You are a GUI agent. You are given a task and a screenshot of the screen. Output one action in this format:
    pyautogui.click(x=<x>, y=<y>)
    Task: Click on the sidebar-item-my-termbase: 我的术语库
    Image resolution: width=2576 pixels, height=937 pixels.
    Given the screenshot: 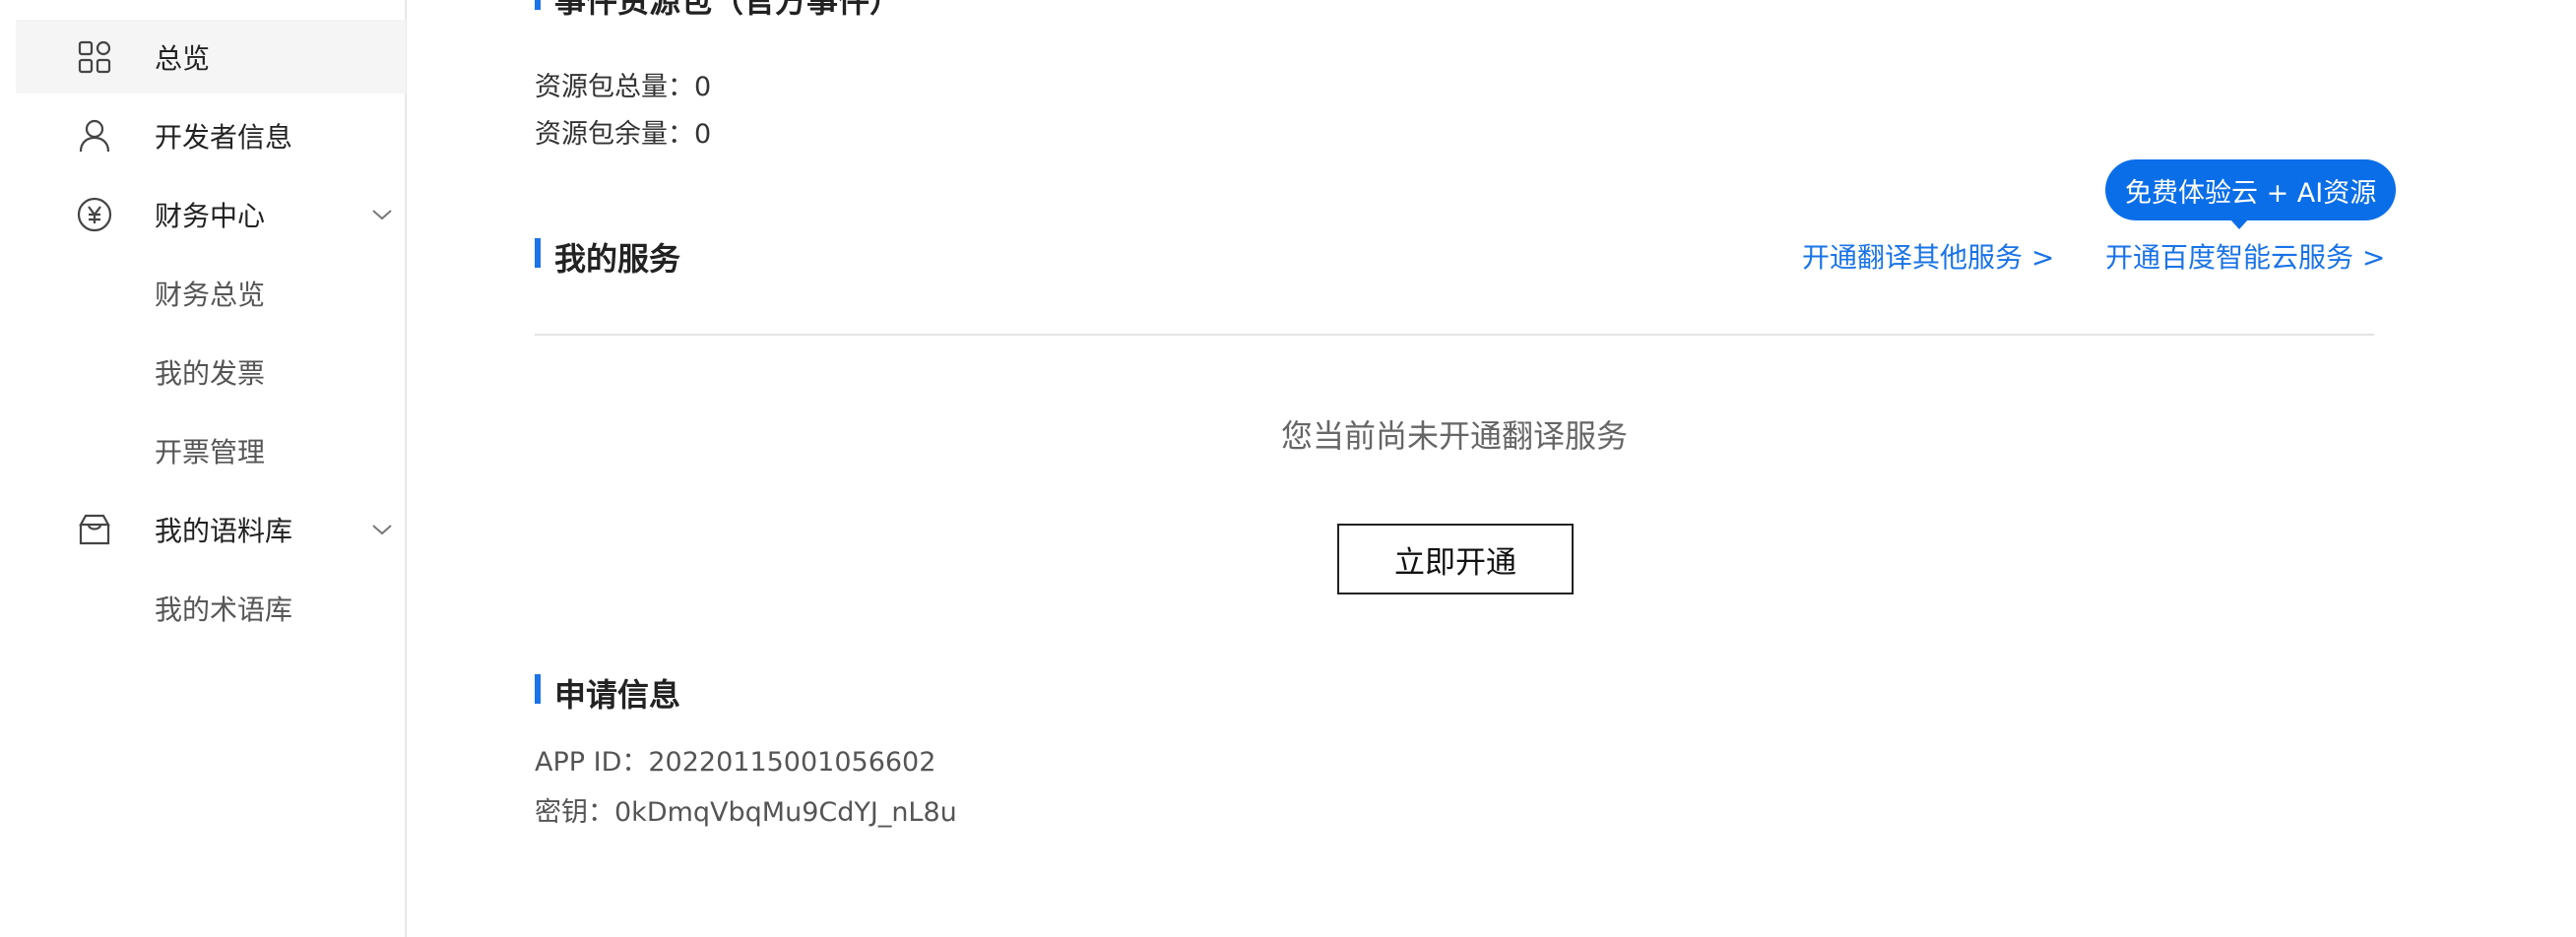 What is the action you would take?
    pyautogui.click(x=211, y=608)
    